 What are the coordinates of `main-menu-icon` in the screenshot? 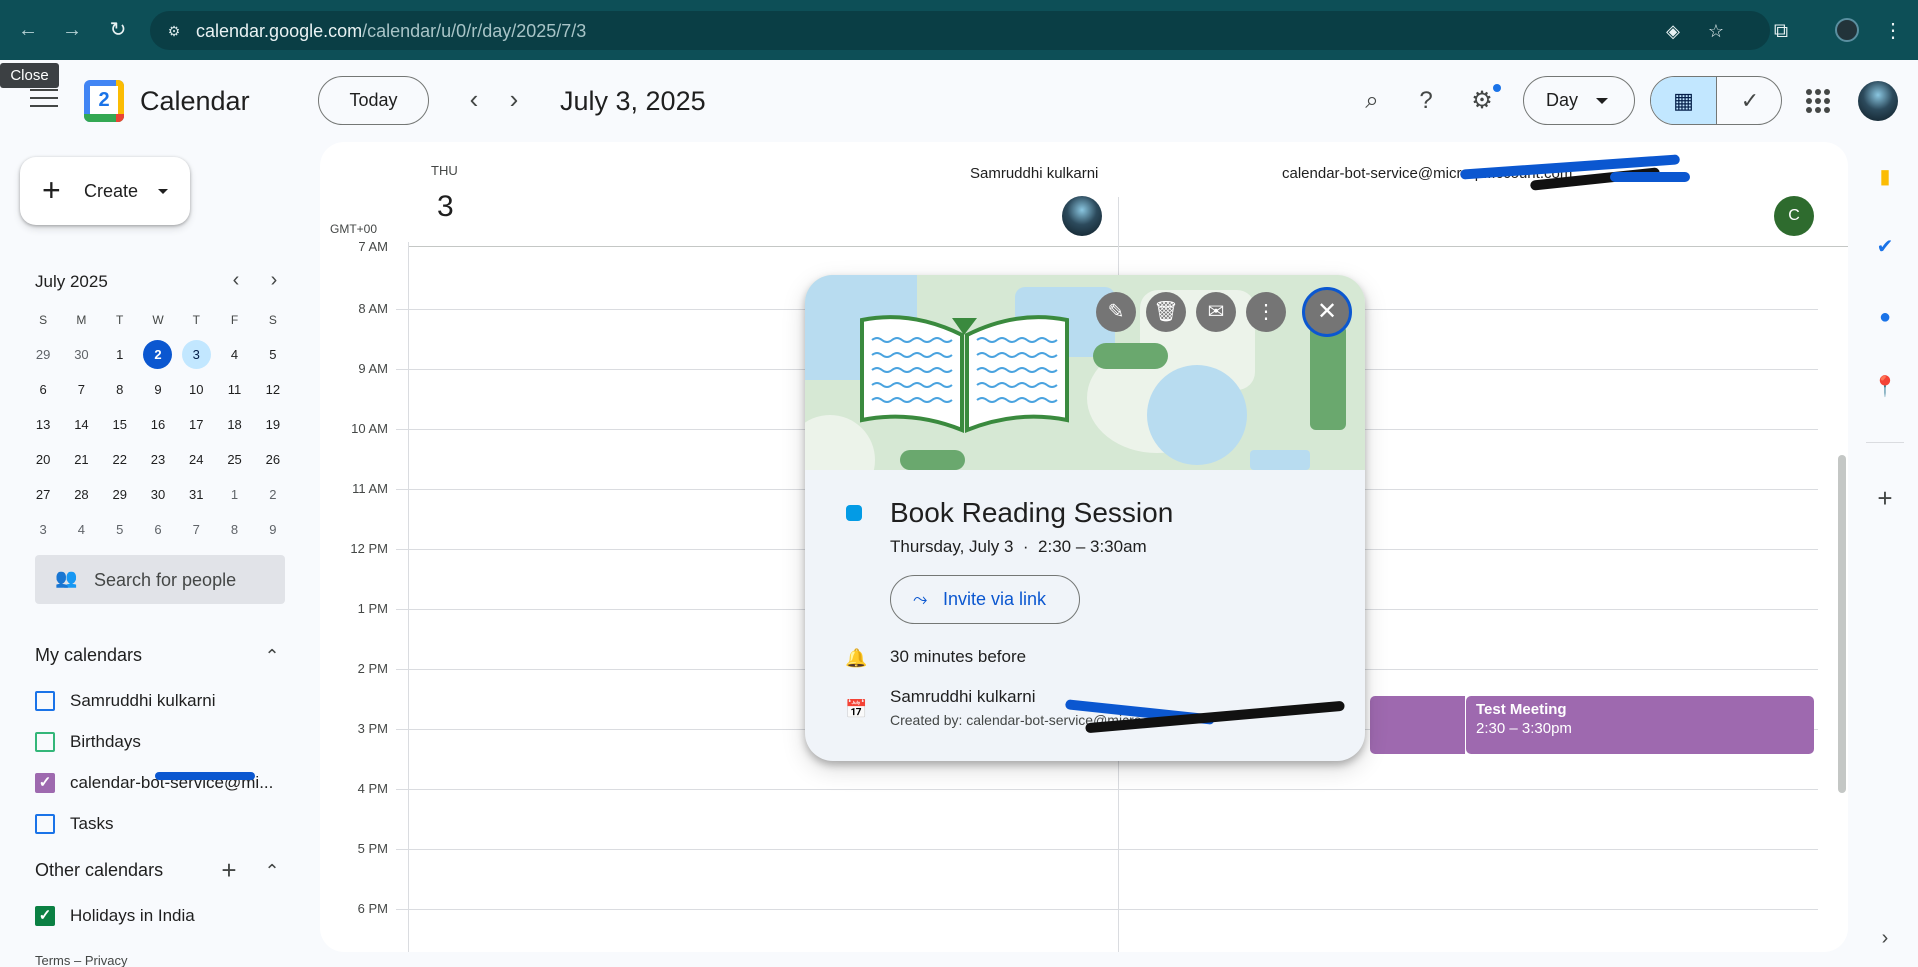 It's located at (44, 100).